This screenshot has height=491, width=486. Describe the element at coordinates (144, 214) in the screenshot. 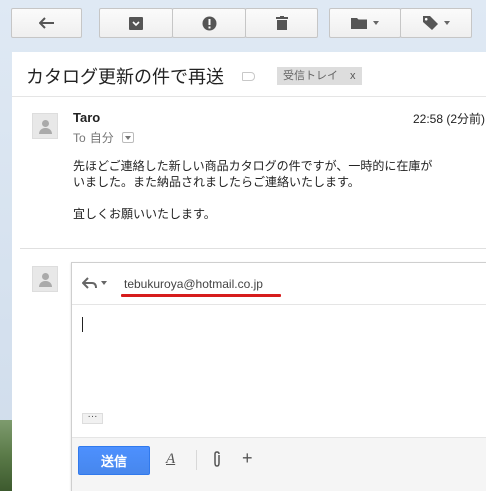

I see `body-line: 宜しくお願いいたします。` at that location.